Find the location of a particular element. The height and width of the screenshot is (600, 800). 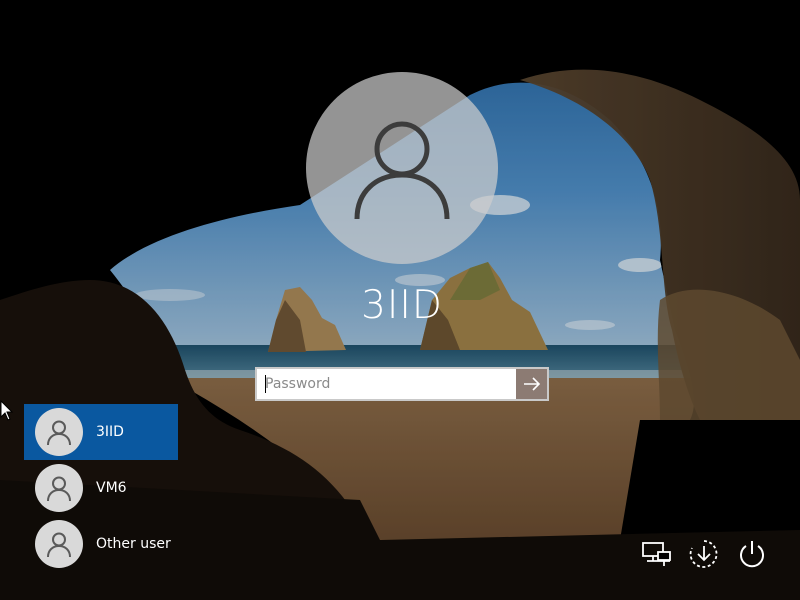

power-icon is located at coordinates (752, 554).